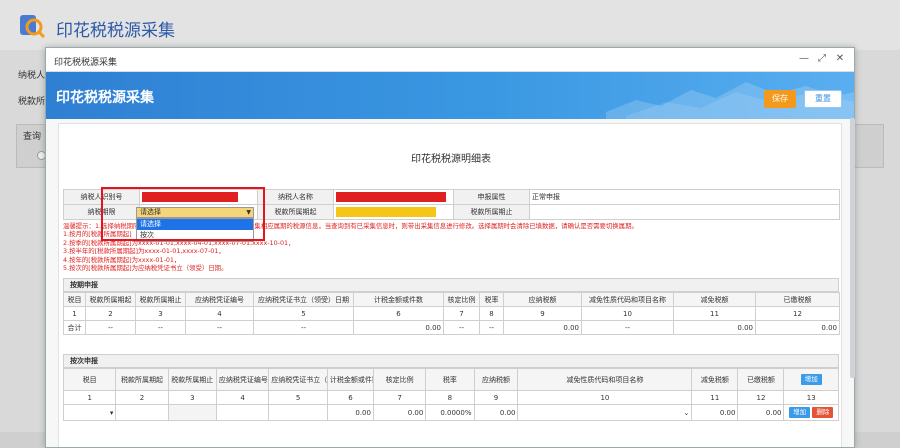 The image size is (900, 448). I want to click on redacted-taxpayer-name, so click(391, 197).